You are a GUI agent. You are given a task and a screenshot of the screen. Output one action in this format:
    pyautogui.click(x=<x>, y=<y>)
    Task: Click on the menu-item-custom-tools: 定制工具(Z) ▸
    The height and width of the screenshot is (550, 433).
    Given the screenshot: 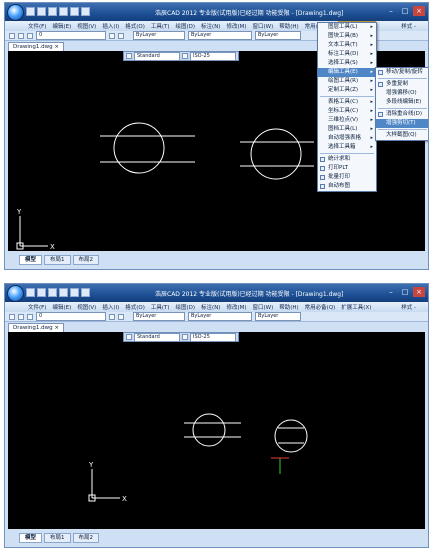 What is the action you would take?
    pyautogui.click(x=347, y=90)
    